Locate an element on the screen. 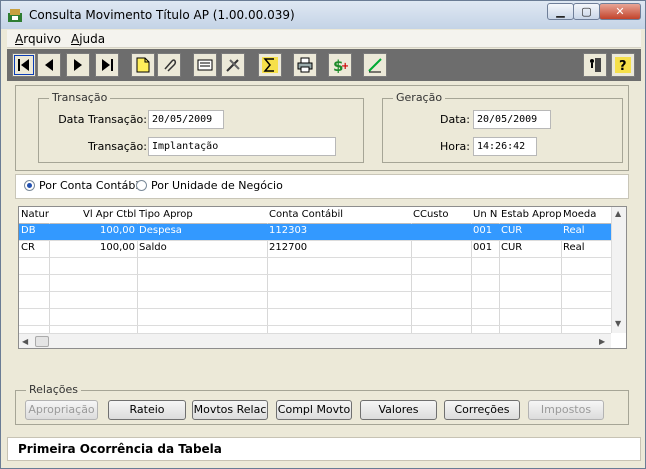 Image resolution: width=646 pixels, height=469 pixels. document-icon is located at coordinates (143, 65).